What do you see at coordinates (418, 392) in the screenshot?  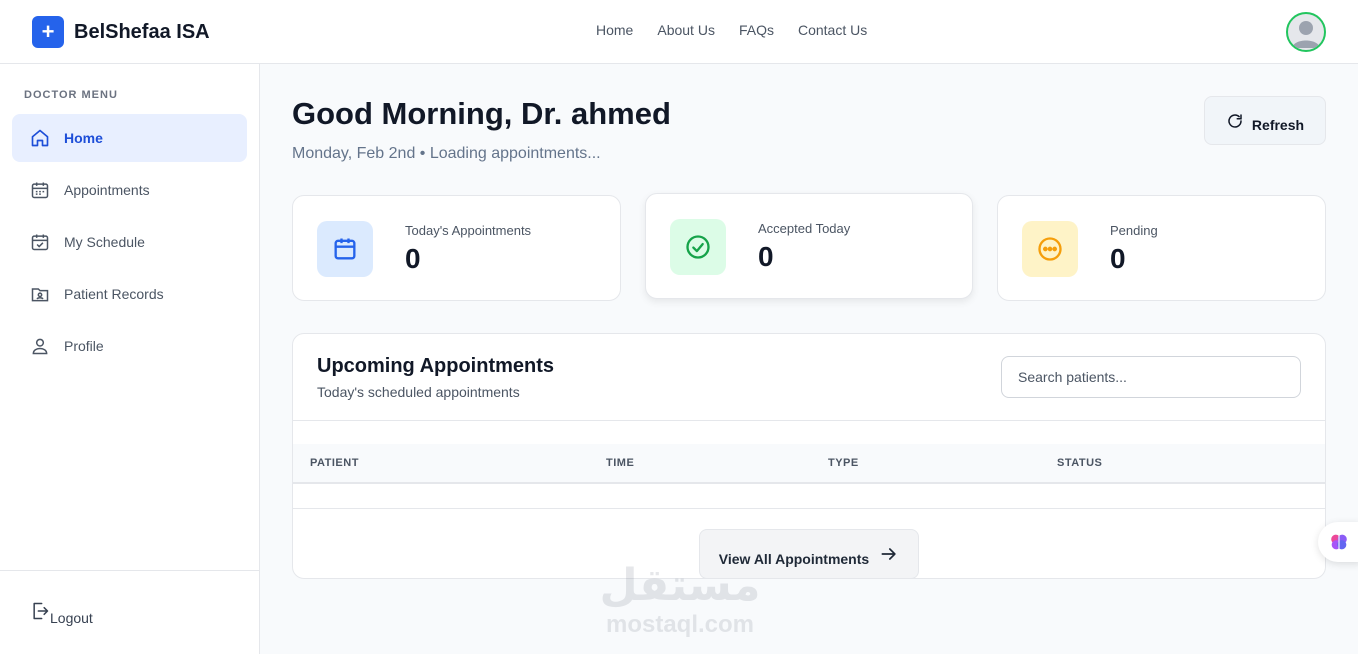 I see `panel-subtitle: Today's scheduled appointments` at bounding box center [418, 392].